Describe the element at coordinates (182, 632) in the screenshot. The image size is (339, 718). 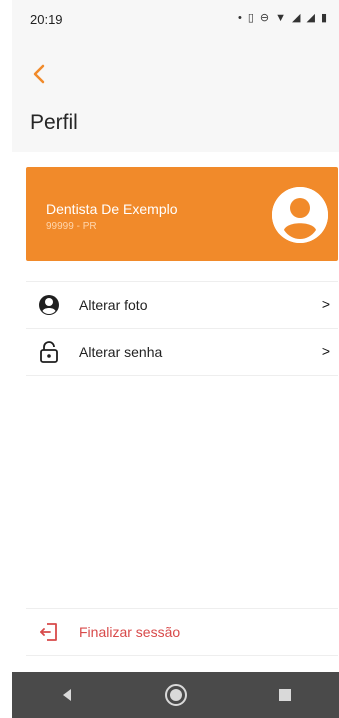
I see `logout-button: Finalizar sessão` at that location.